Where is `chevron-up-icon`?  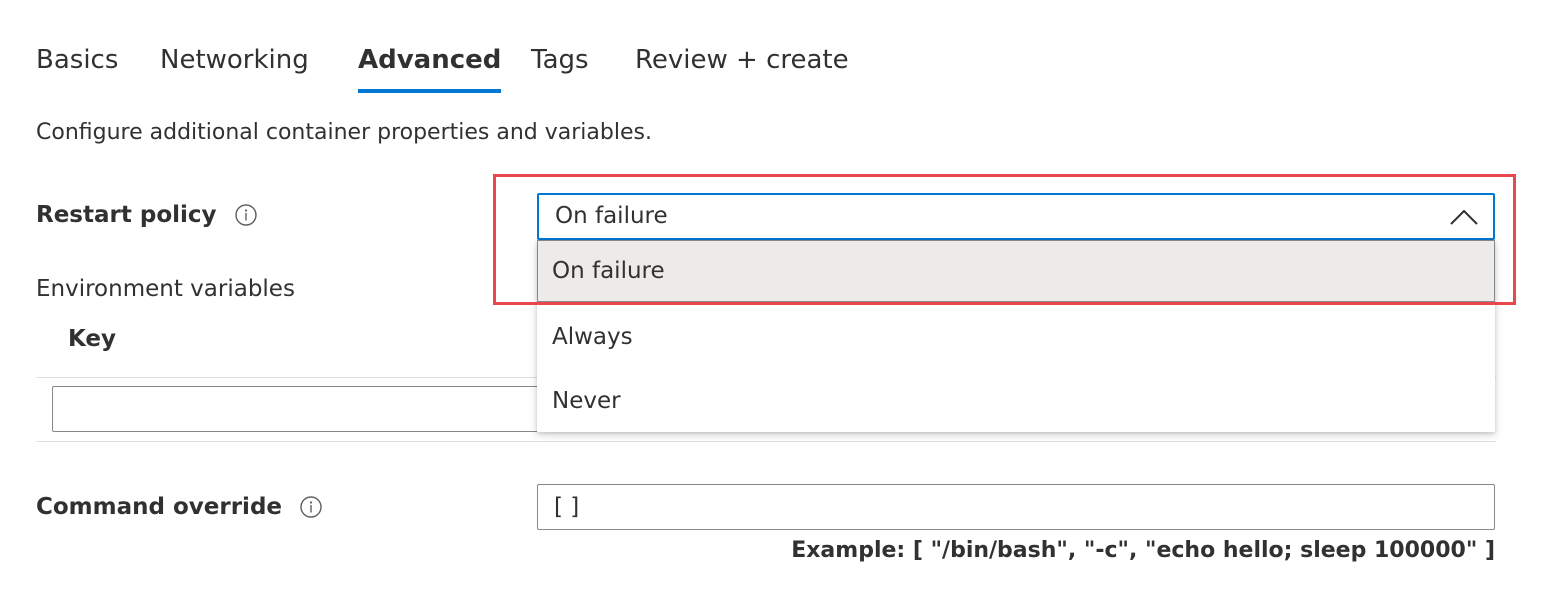 chevron-up-icon is located at coordinates (1464, 217).